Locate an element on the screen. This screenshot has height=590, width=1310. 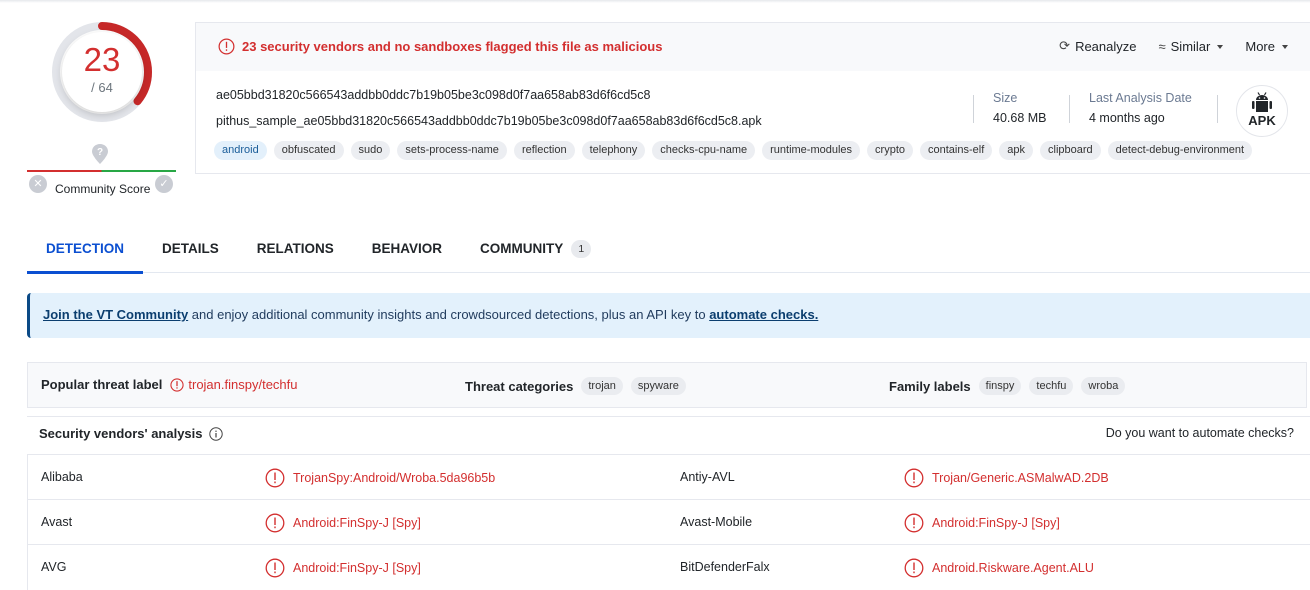
file-tag: android is located at coordinates (240, 150).